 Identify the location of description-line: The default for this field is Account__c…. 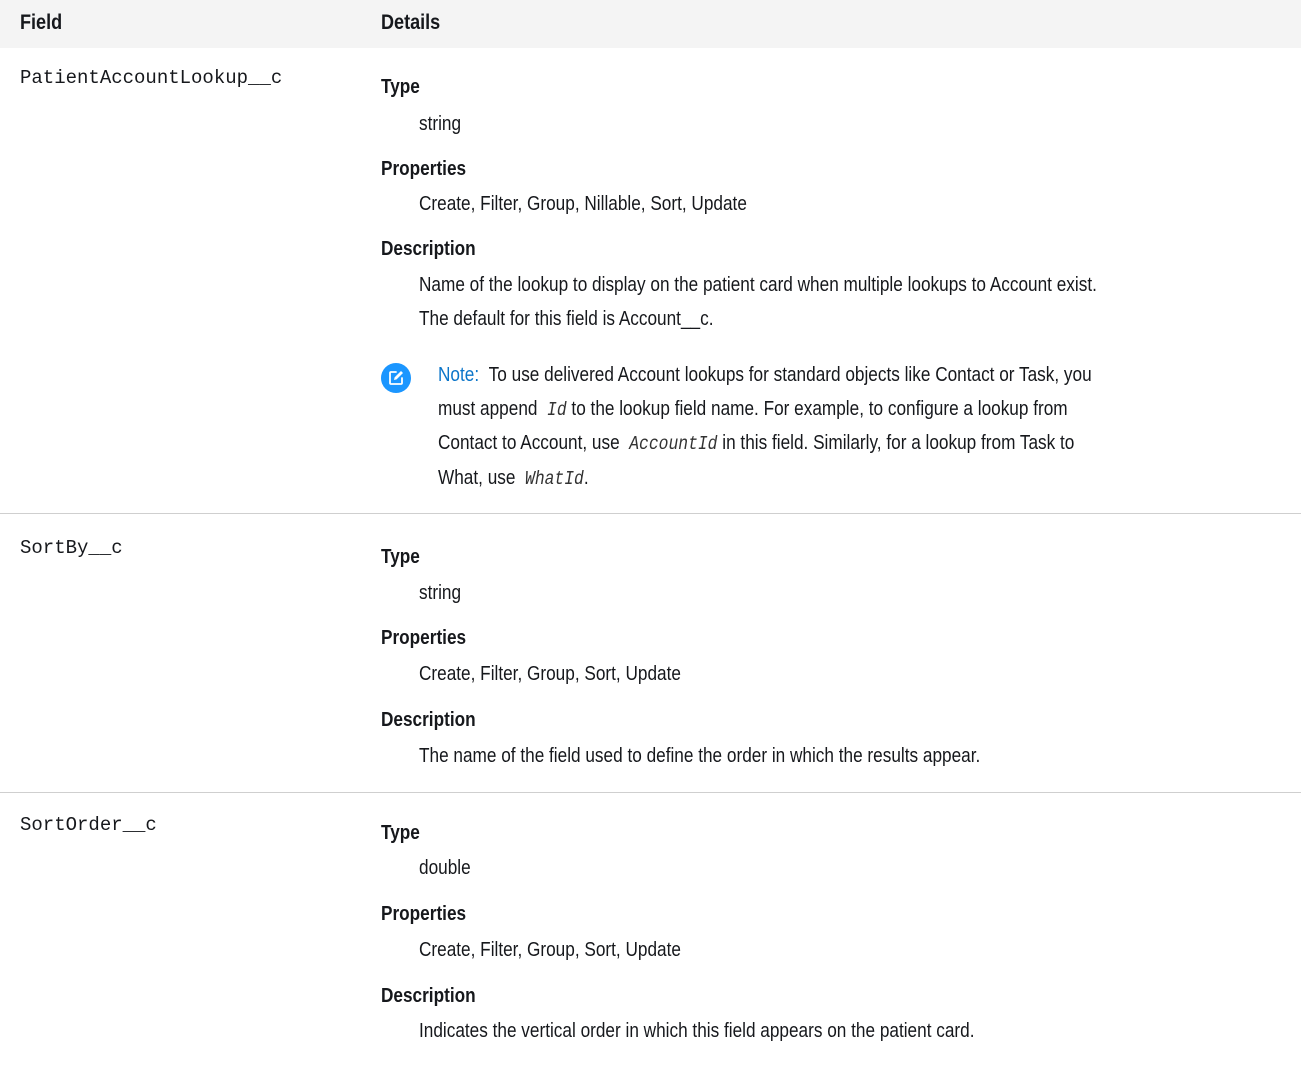
(566, 319).